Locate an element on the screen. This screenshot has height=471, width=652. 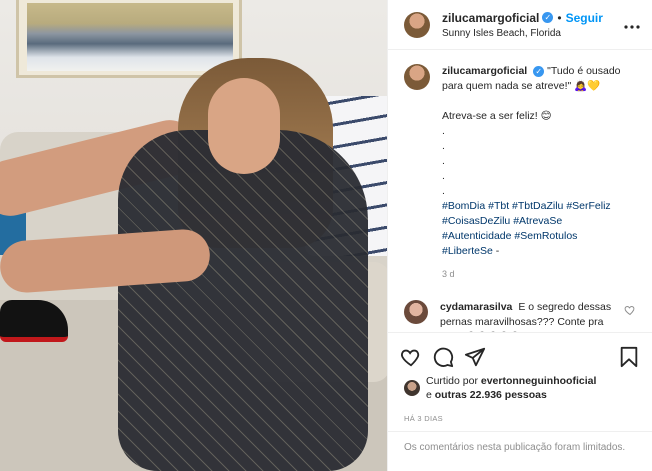
likes-joiner: e is located at coordinates (429, 395).